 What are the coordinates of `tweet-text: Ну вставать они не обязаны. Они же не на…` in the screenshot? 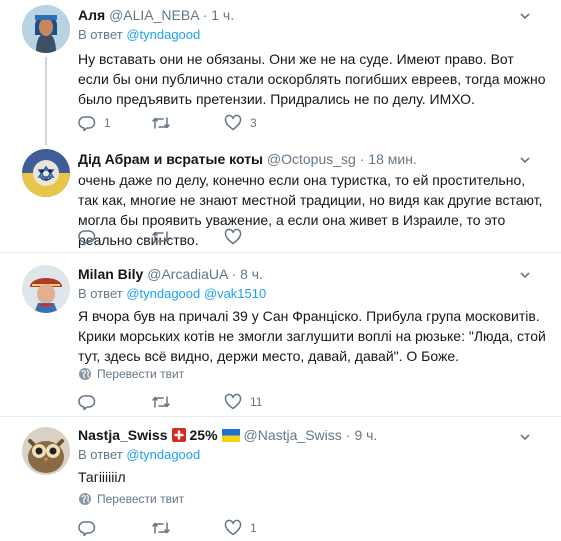 It's located at (312, 79).